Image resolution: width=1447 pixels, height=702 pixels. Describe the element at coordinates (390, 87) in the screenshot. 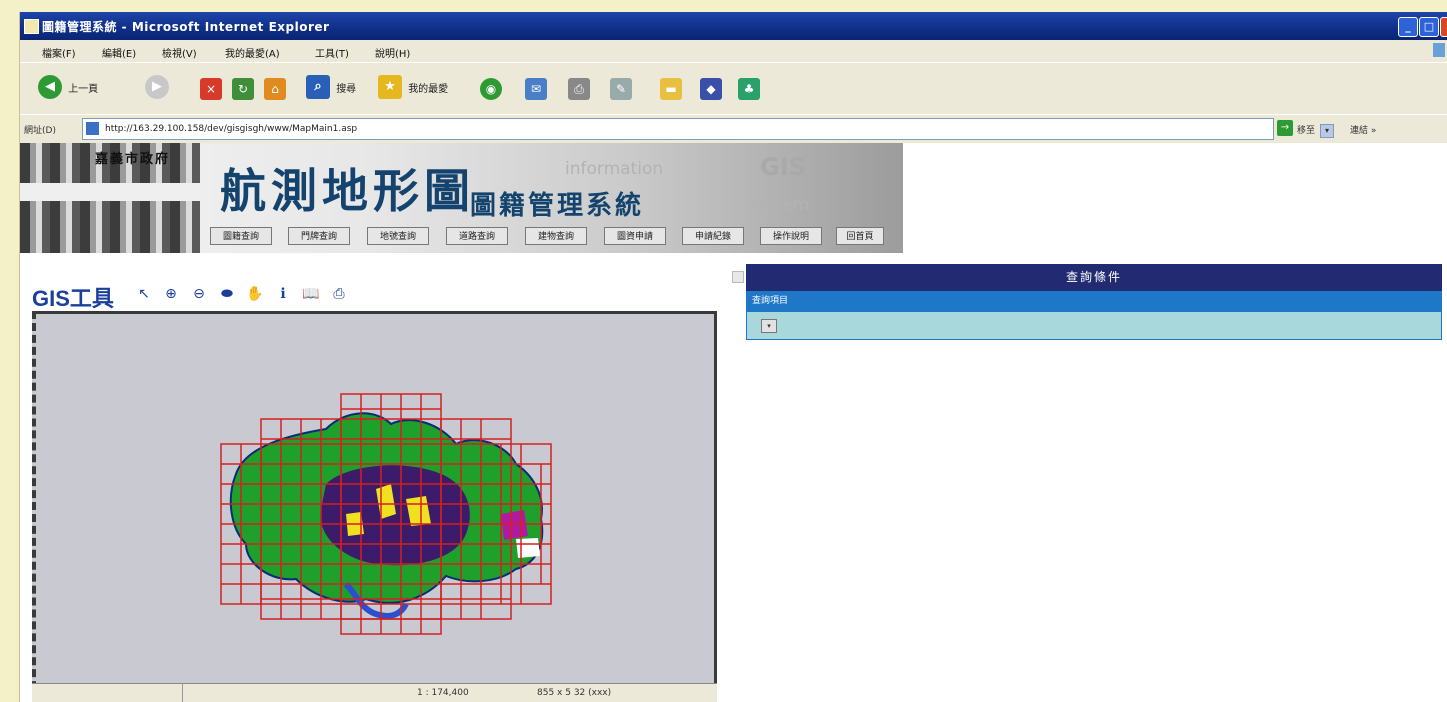

I see `star-icon: ★` at that location.